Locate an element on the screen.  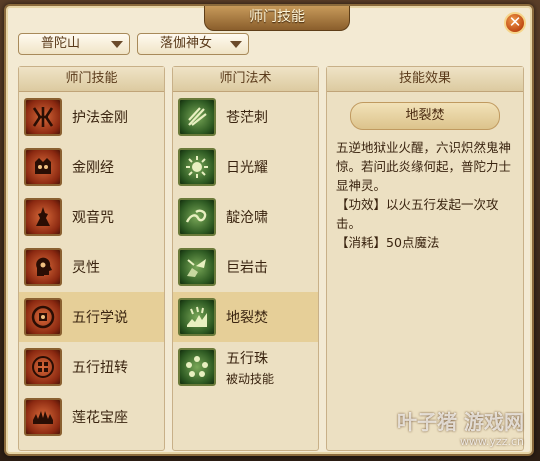
skill-row-five-elements-theory: 五行学说 is located at coordinates (91, 317).